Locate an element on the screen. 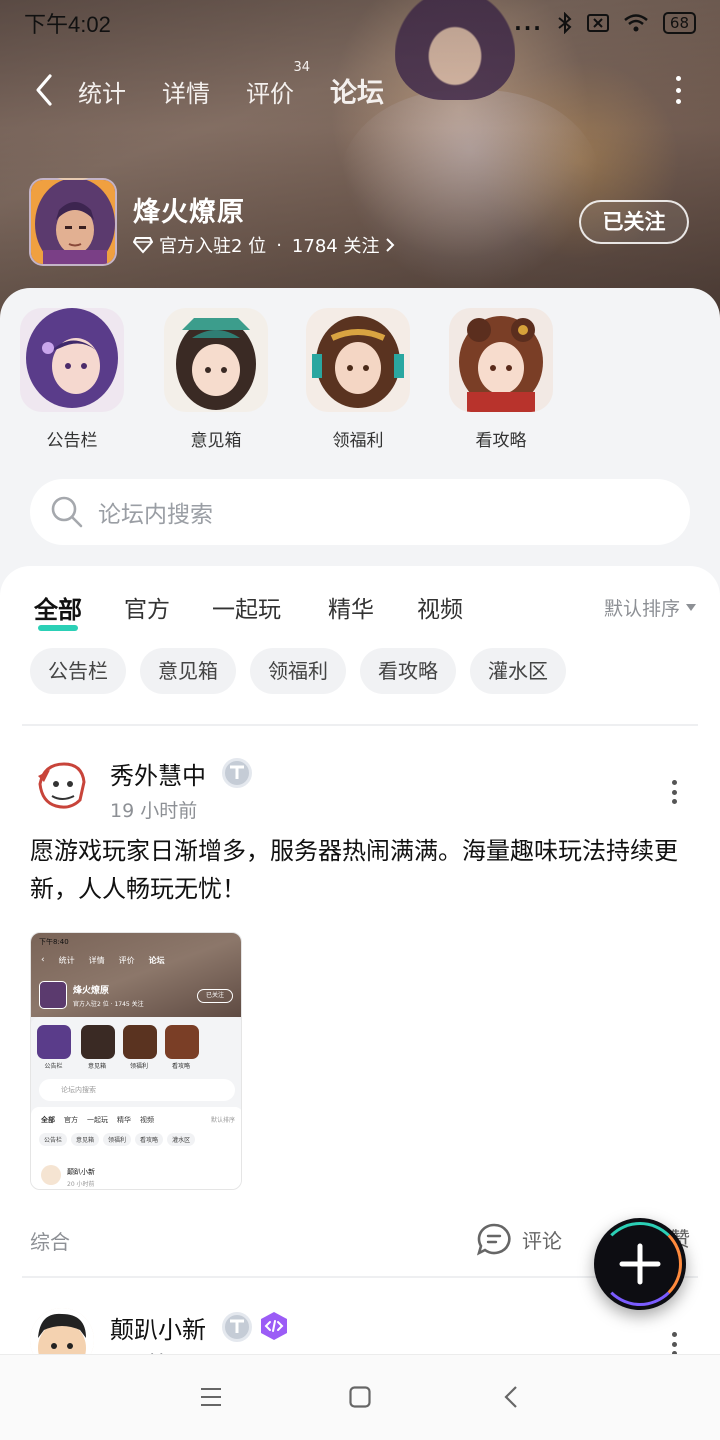 The image size is (720, 1440). tab-reviews: 评价 34 is located at coordinates (278, 84).